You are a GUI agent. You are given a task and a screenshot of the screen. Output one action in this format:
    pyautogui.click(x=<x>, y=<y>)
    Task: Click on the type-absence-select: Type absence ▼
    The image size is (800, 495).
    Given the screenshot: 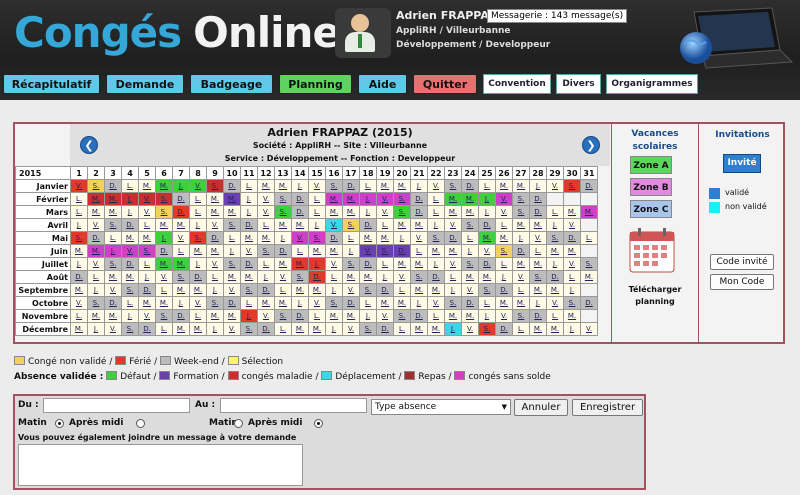 What is the action you would take?
    pyautogui.click(x=441, y=407)
    